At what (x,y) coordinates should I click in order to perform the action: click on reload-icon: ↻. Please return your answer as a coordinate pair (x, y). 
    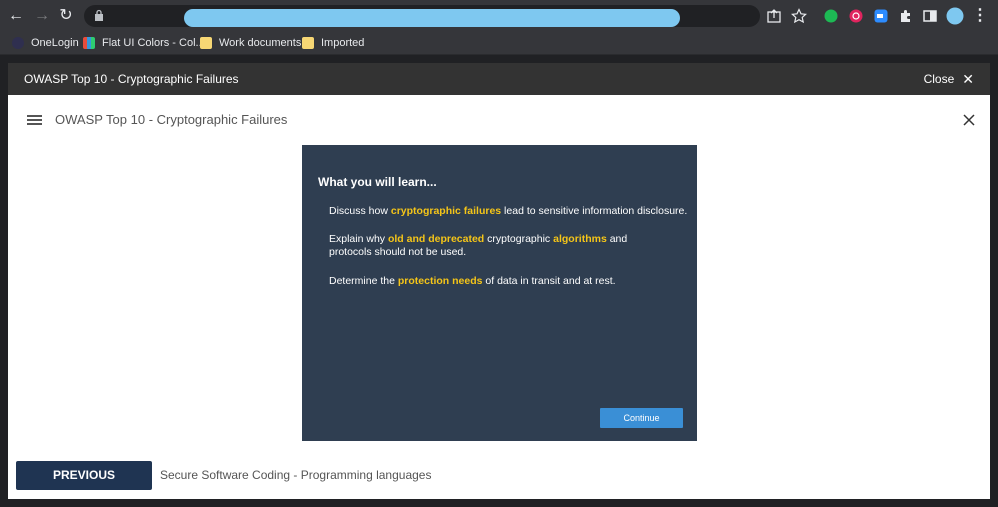
    Looking at the image, I should click on (66, 16).